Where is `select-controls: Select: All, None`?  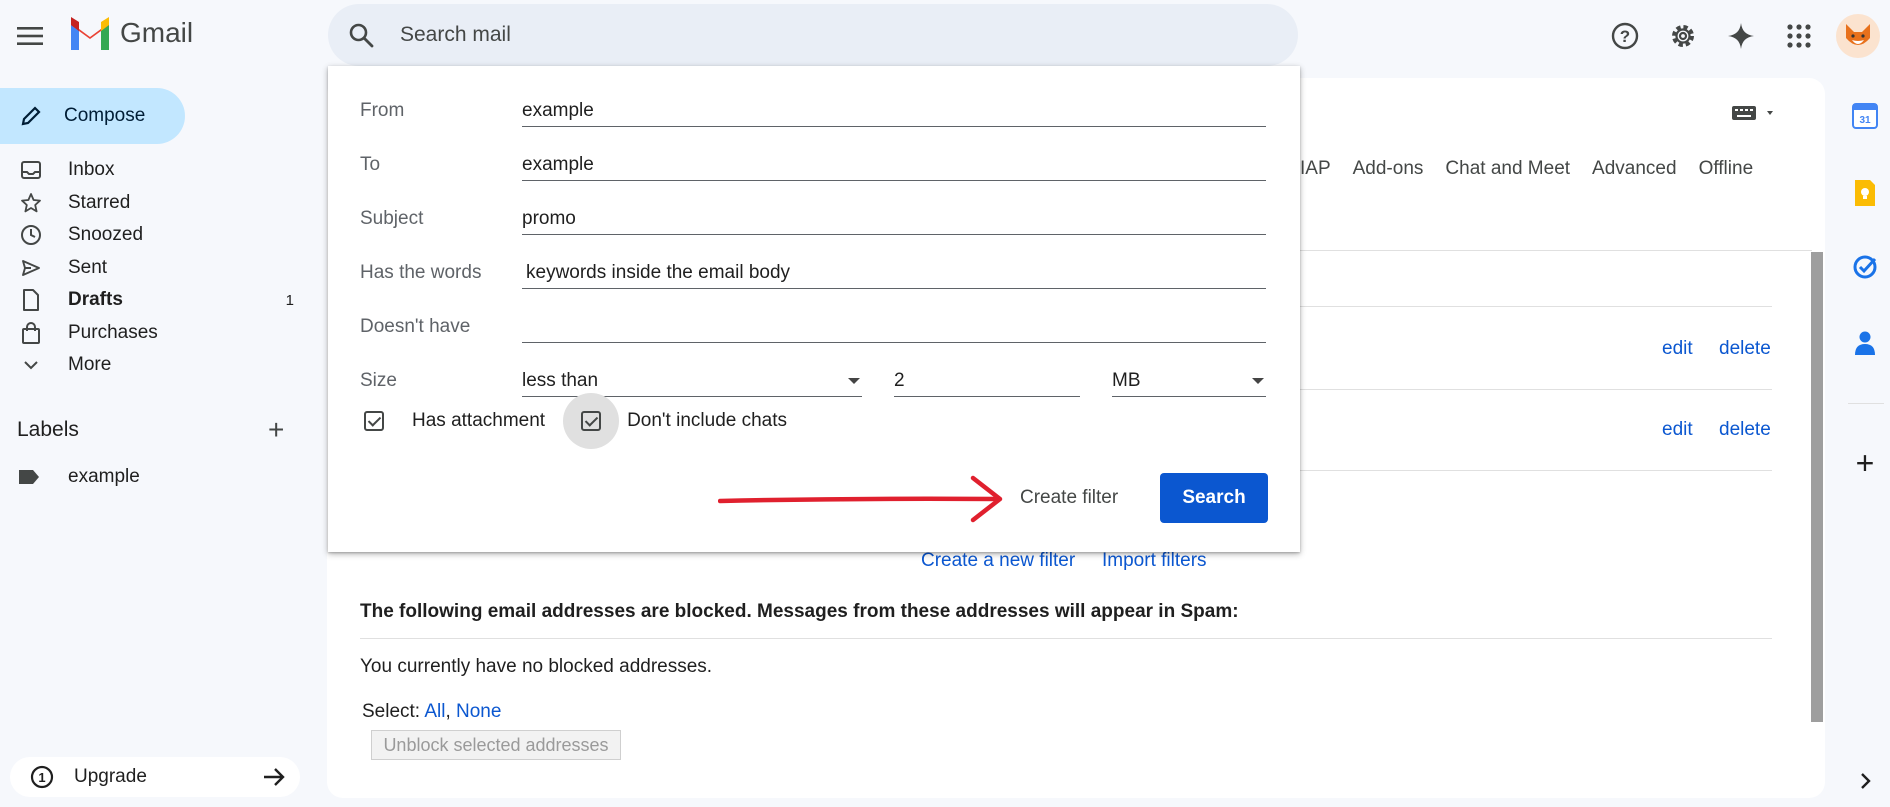
select-controls: Select: All, None is located at coordinates (431, 712).